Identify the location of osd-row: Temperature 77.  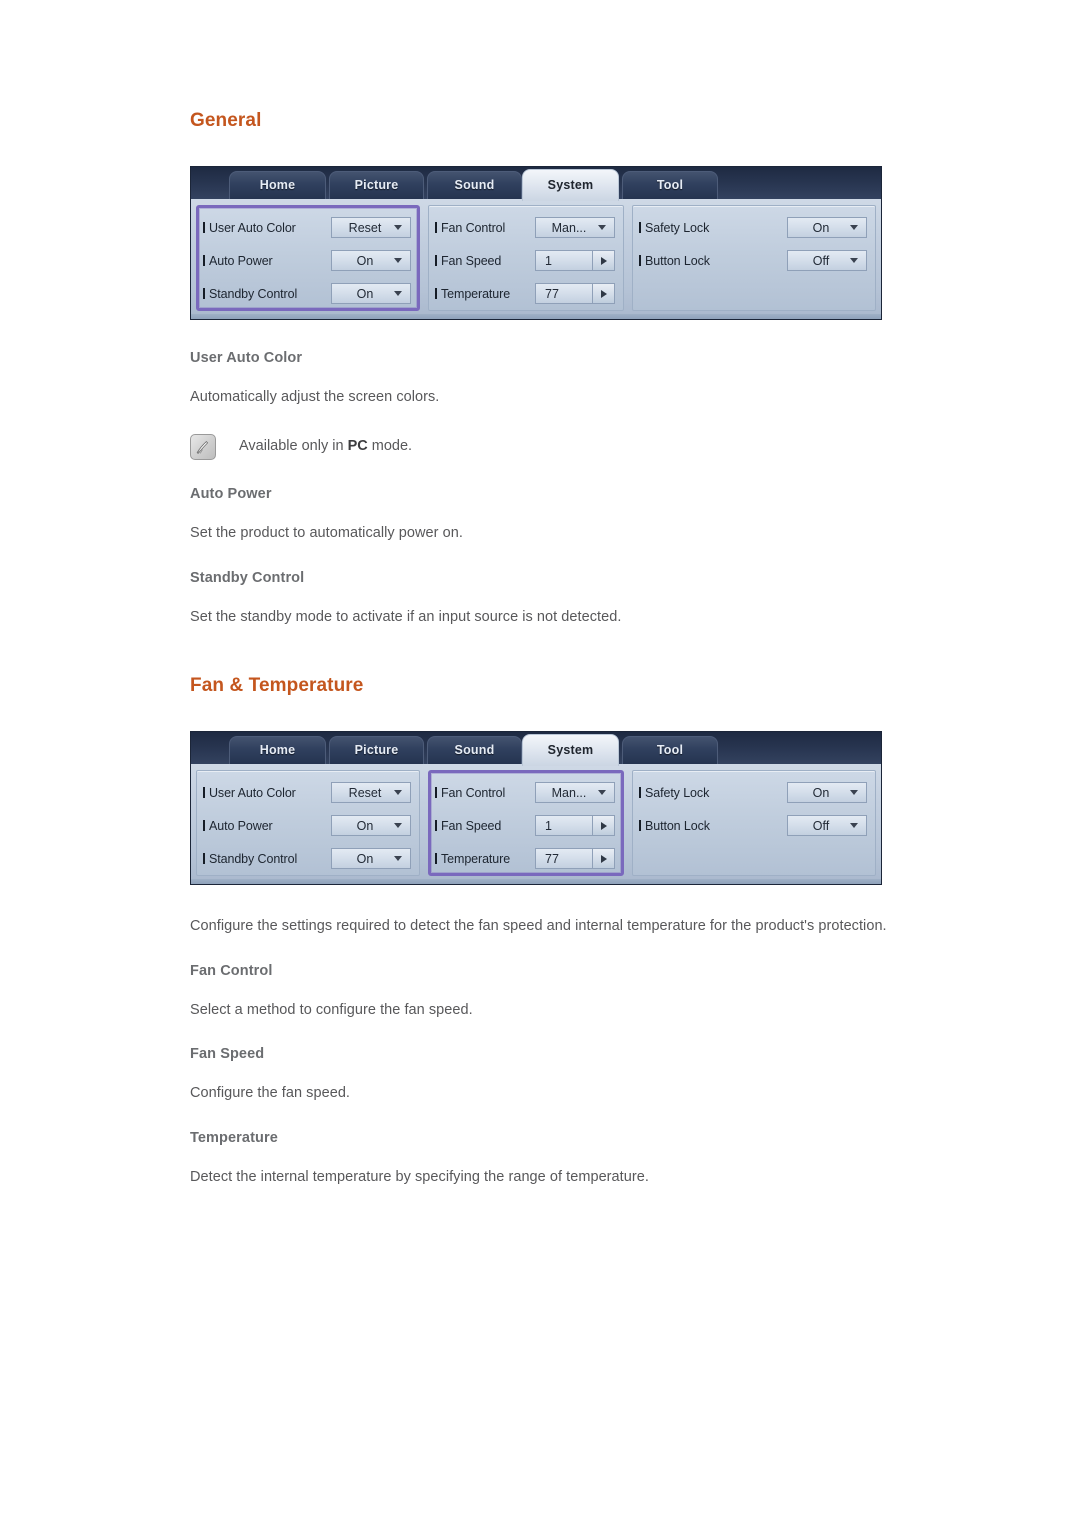
(525, 858).